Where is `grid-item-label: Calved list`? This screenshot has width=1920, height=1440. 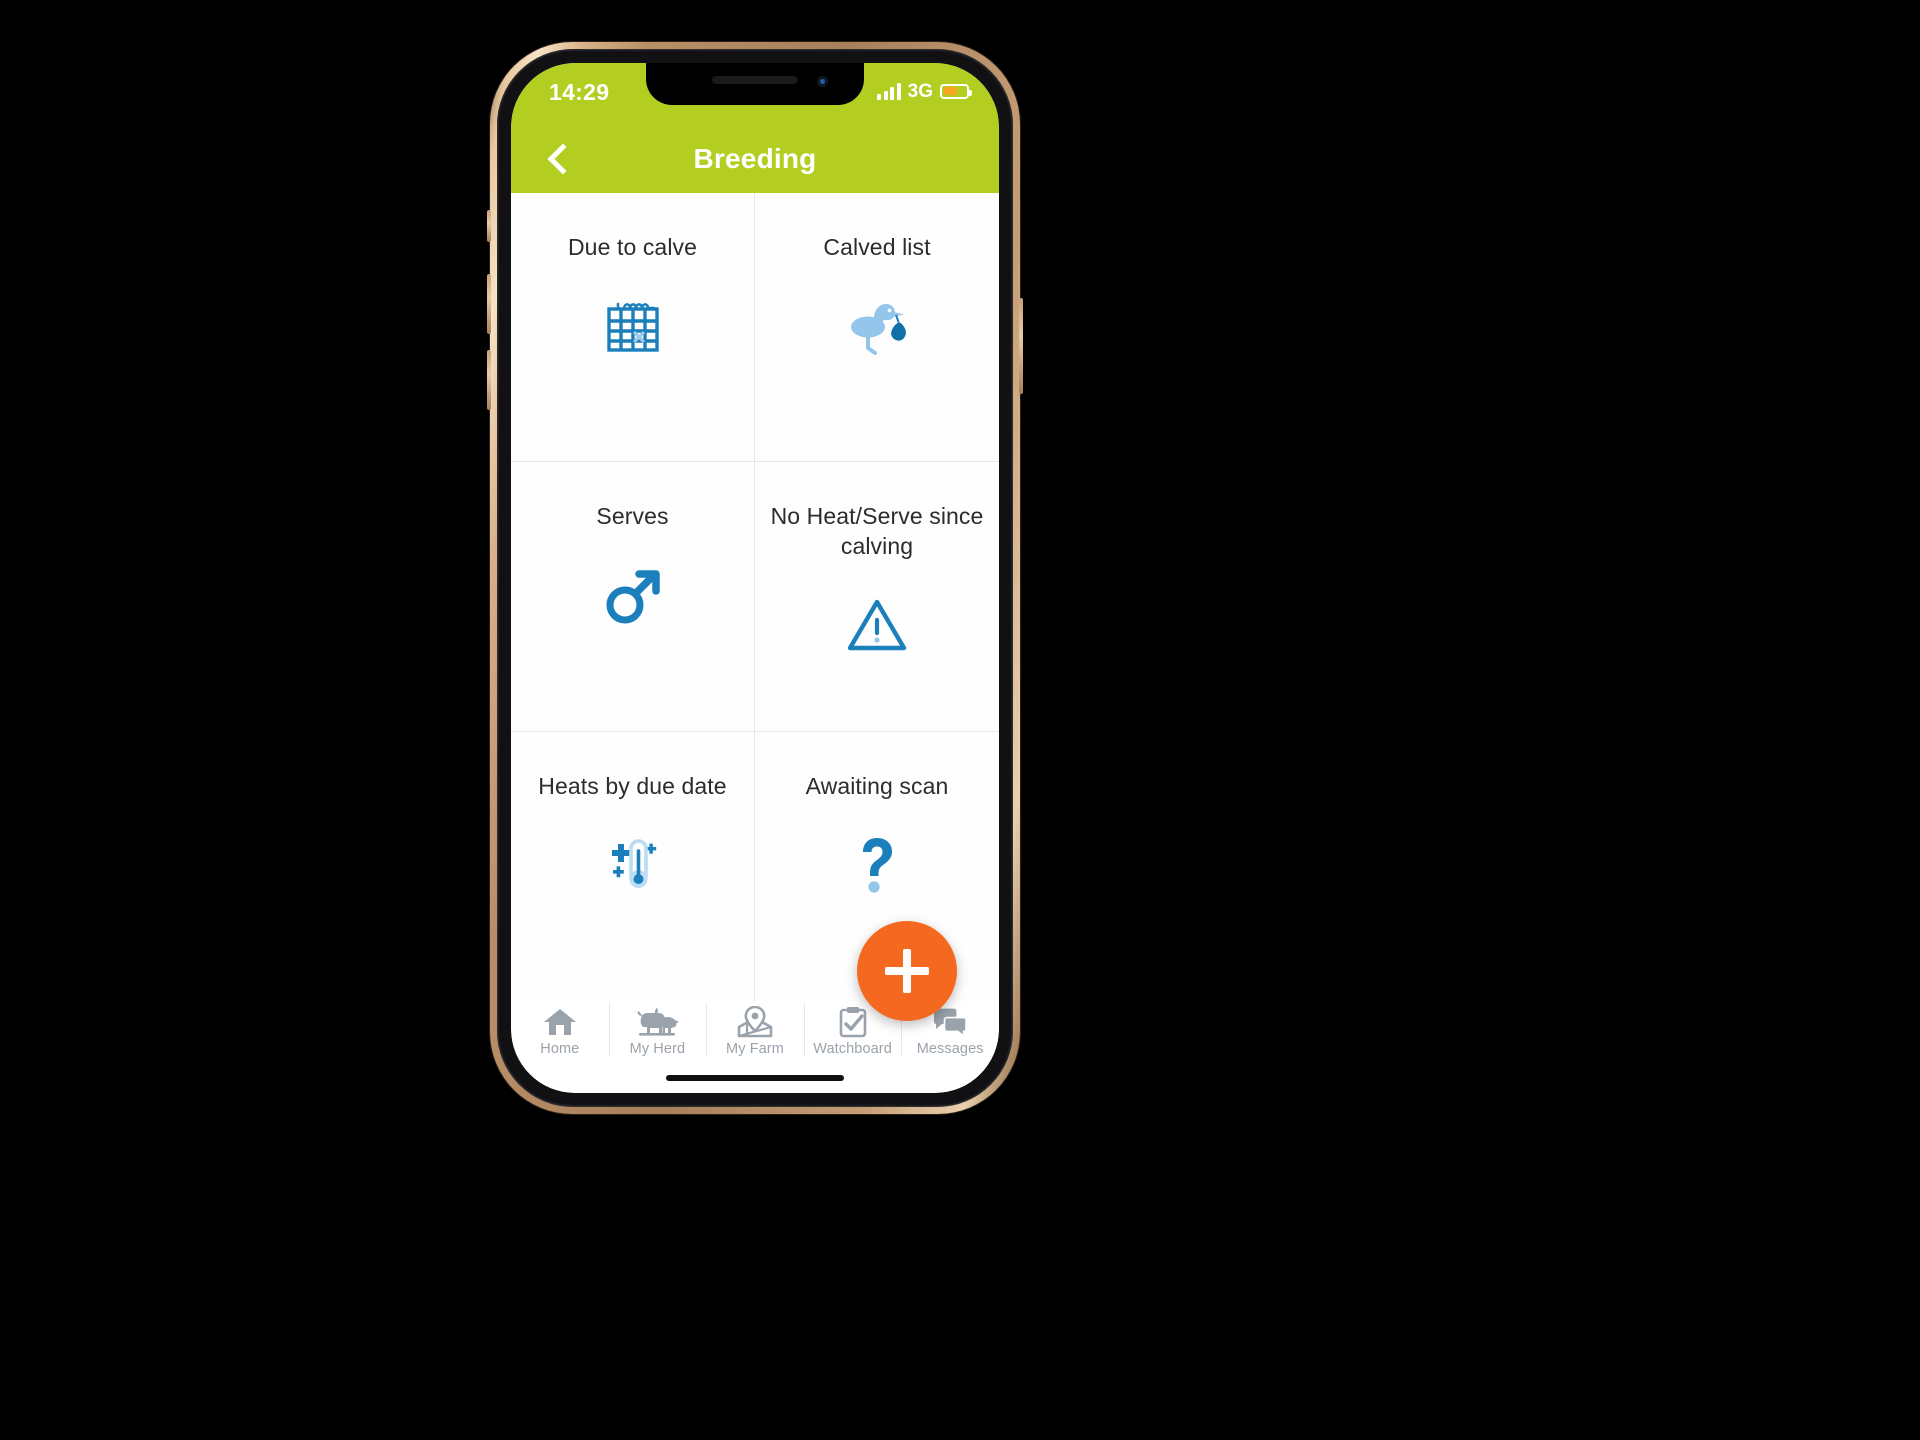 grid-item-label: Calved list is located at coordinates (877, 247).